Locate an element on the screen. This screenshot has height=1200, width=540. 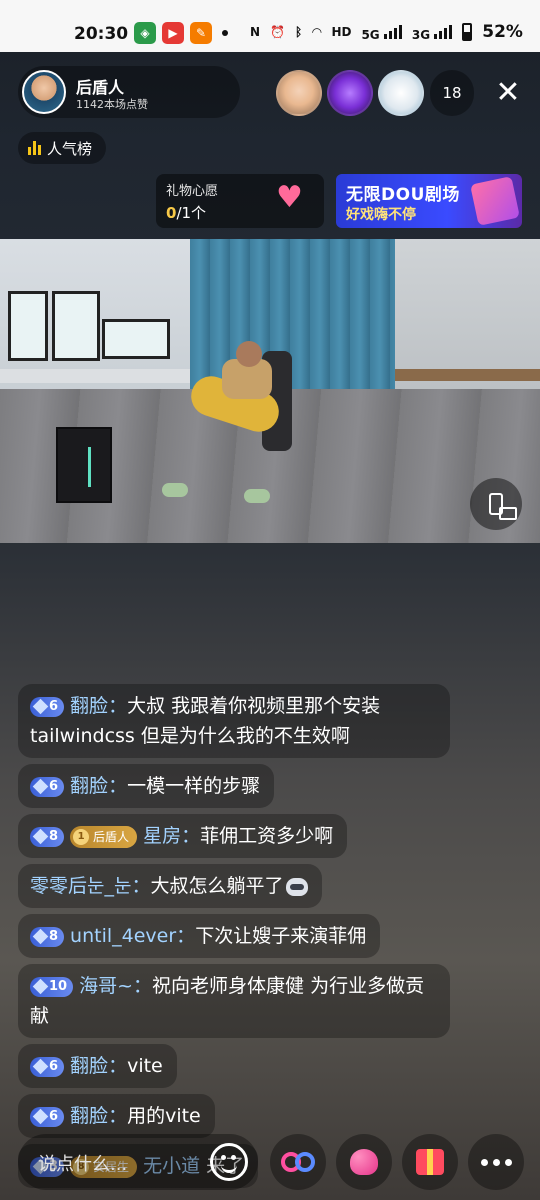
emoji-icon is located at coordinates (229, 1162).